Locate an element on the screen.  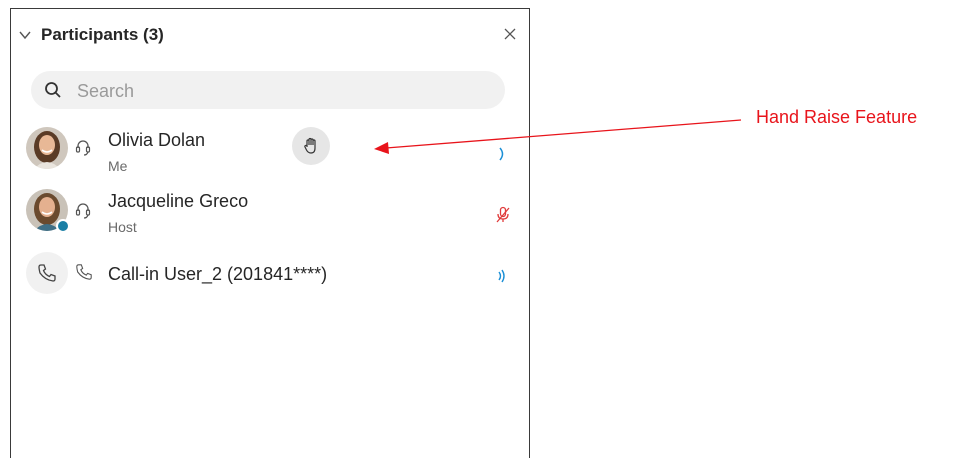
annotation-arrow is located at coordinates (558, 136).